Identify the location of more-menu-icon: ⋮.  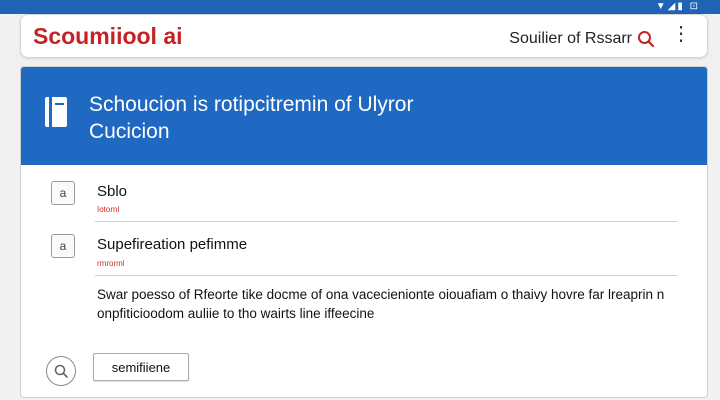
(681, 34).